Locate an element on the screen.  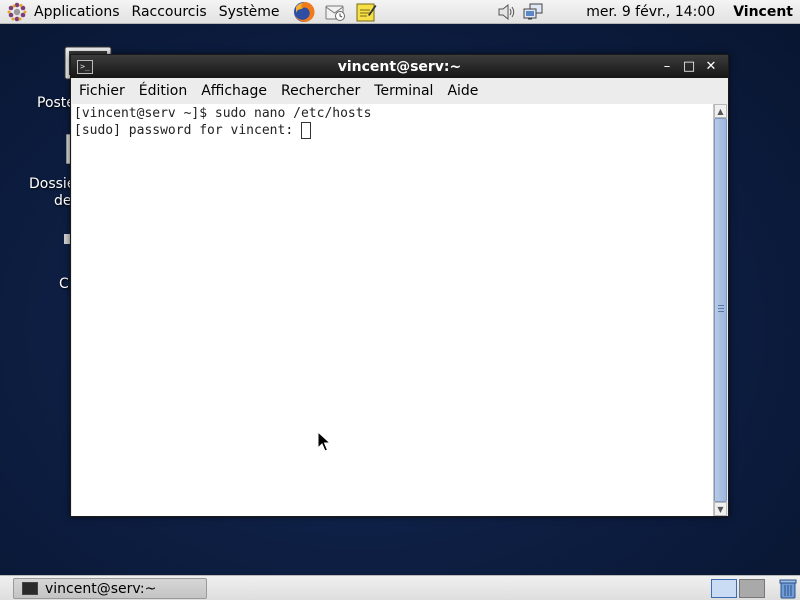
raccourcis-menu-label: Raccourcis is located at coordinates (169, 11).